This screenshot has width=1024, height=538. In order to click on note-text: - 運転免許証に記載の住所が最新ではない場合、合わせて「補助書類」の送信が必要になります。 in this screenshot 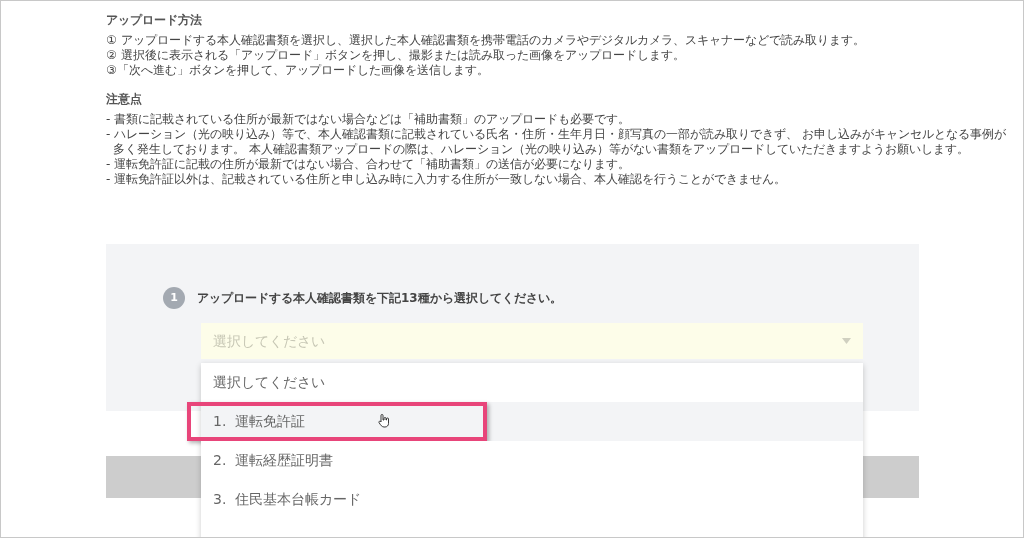, I will do `click(369, 164)`.